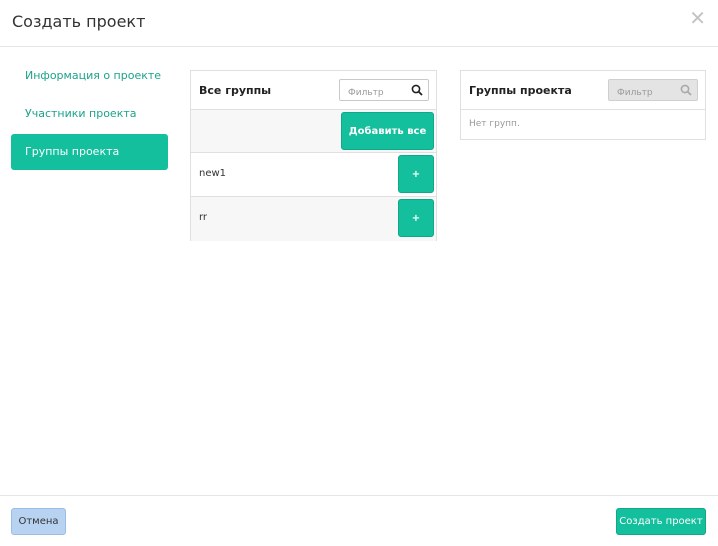 The image size is (718, 546). Describe the element at coordinates (520, 90) in the screenshot. I see `project-groups-title: Группы проекта` at that location.